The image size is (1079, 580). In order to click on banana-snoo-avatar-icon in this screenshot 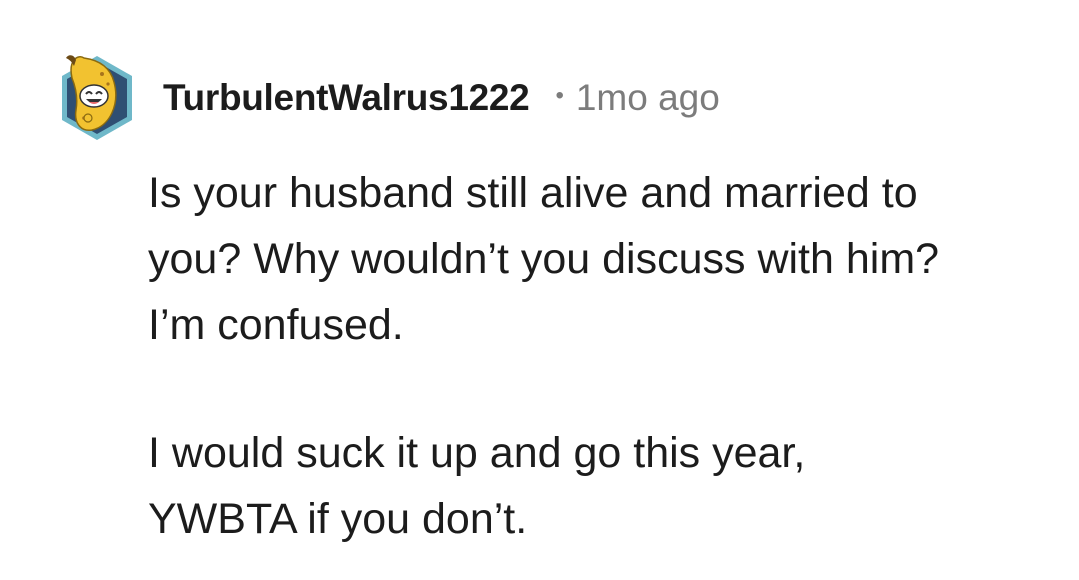, I will do `click(97, 97)`.